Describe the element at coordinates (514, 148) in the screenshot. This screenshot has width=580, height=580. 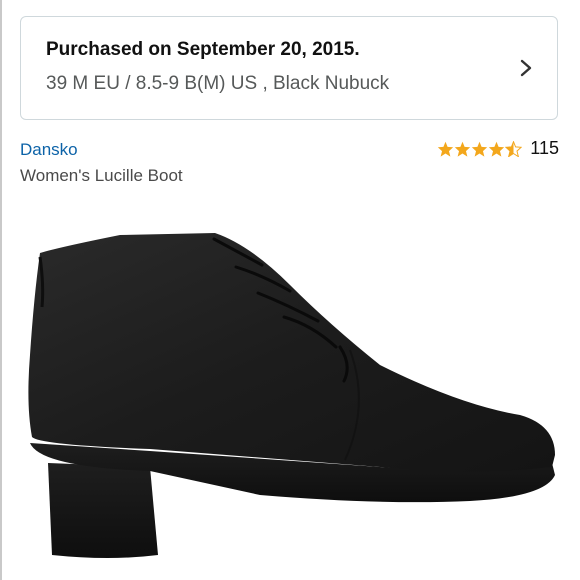
I see `star-half-icon` at that location.